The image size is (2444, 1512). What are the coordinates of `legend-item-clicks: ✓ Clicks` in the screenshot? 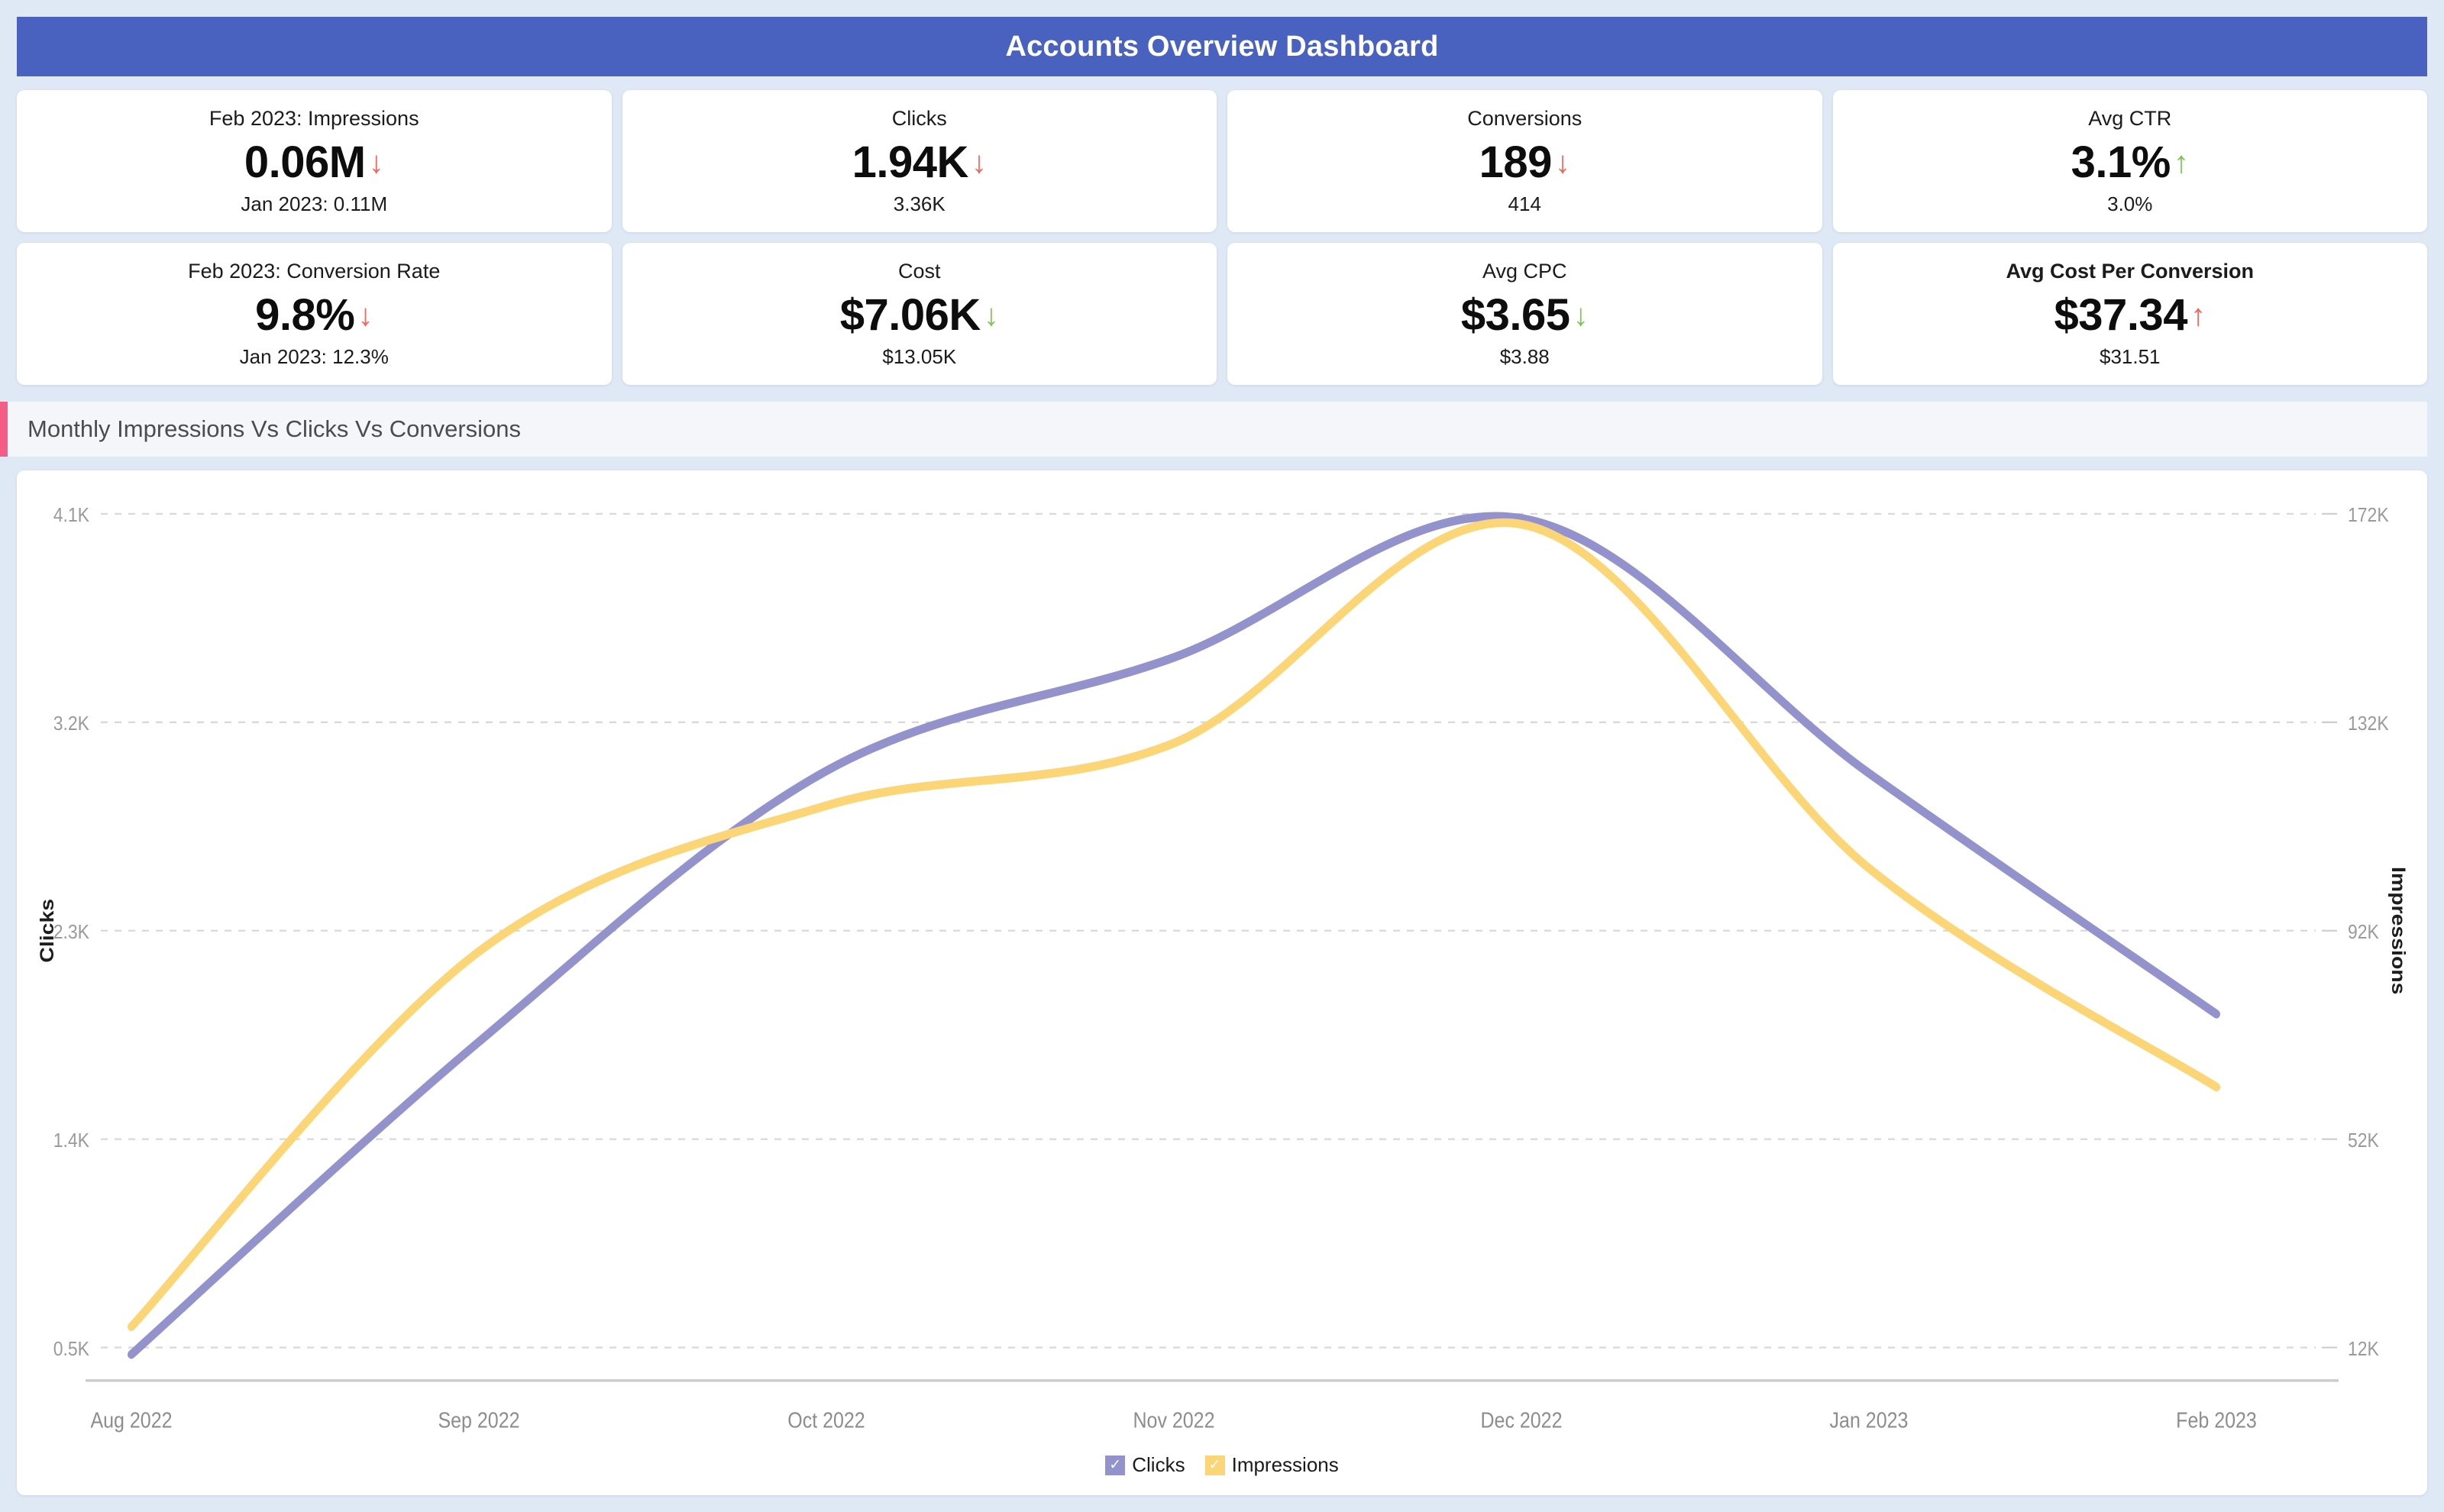 It's located at (1145, 1465).